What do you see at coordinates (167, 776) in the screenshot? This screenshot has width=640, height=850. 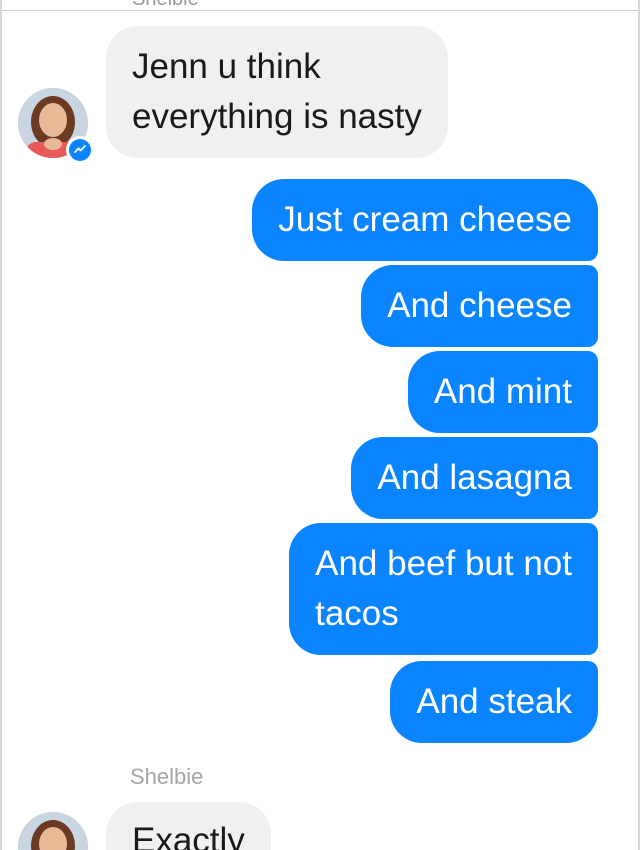 I see `sender-name: Shelbie` at bounding box center [167, 776].